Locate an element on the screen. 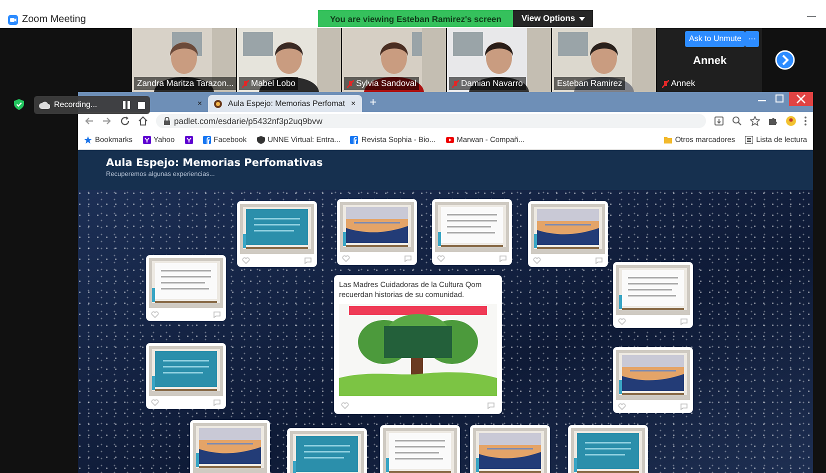 This screenshot has width=826, height=473. board-title: Aula Espejo: Memorias Perfomativas is located at coordinates (215, 164).